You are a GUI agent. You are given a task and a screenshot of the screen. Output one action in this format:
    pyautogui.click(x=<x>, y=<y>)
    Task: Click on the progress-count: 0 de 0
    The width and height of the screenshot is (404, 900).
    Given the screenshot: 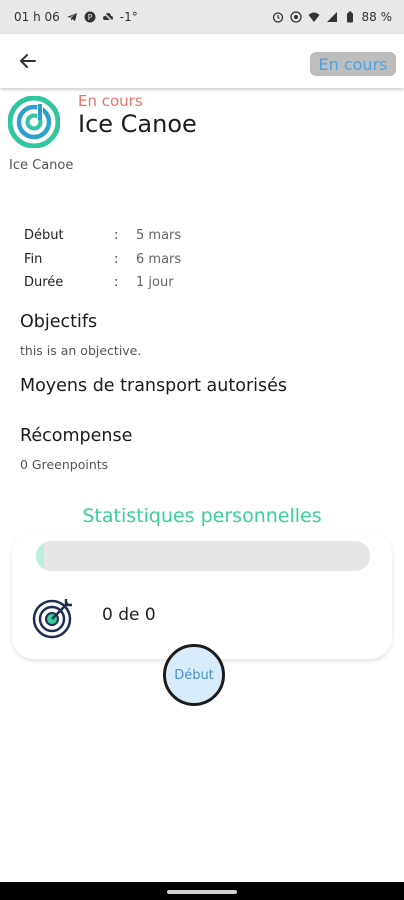 What is the action you would take?
    pyautogui.click(x=129, y=615)
    